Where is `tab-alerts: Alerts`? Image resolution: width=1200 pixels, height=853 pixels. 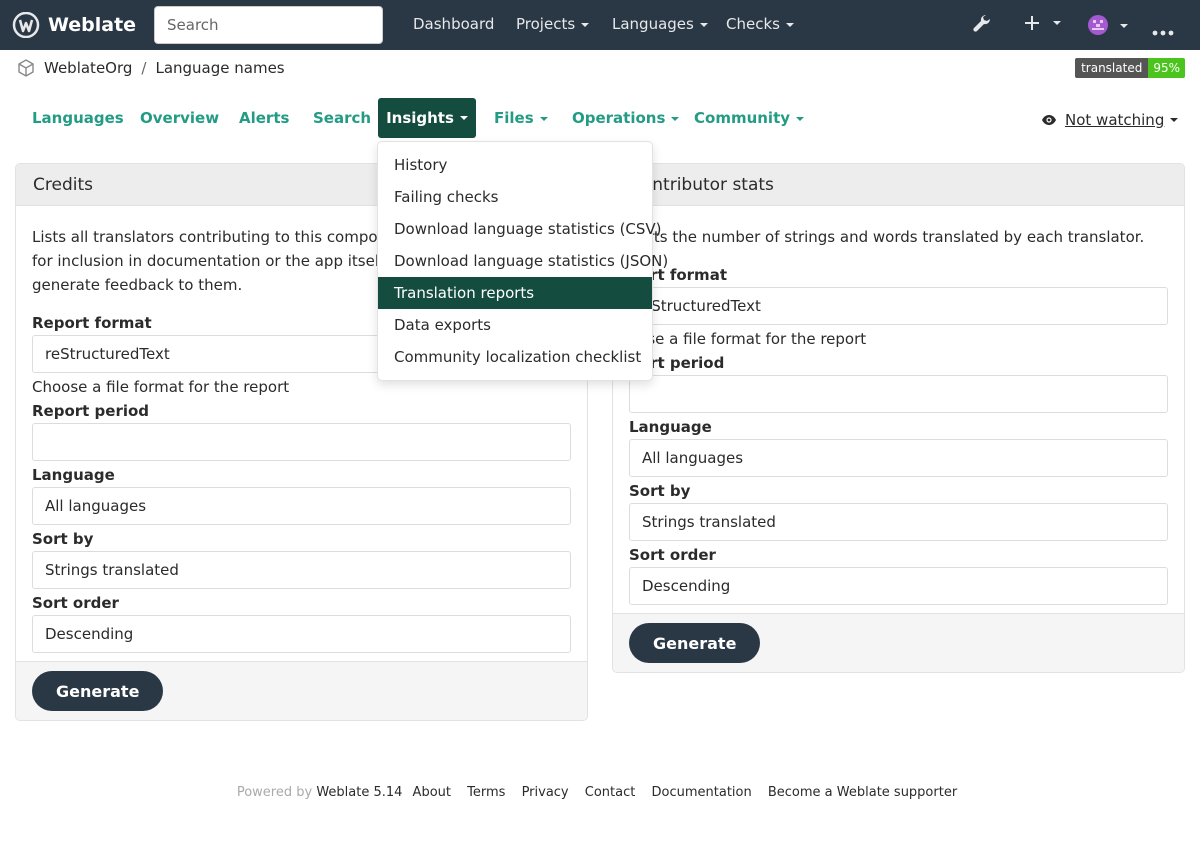
tab-alerts: Alerts is located at coordinates (264, 118).